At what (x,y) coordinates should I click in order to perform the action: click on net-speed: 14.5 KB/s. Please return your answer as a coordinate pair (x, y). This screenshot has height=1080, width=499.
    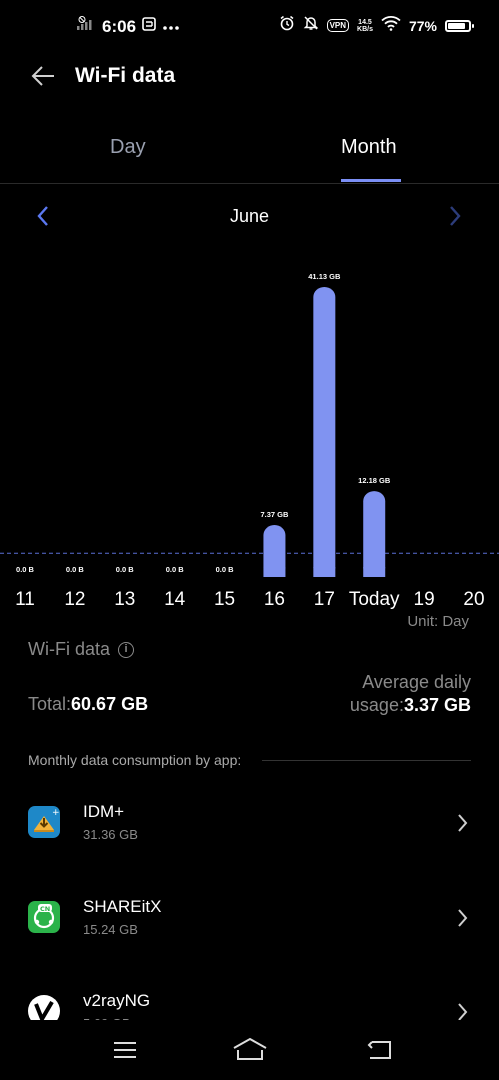
    Looking at the image, I should click on (365, 26).